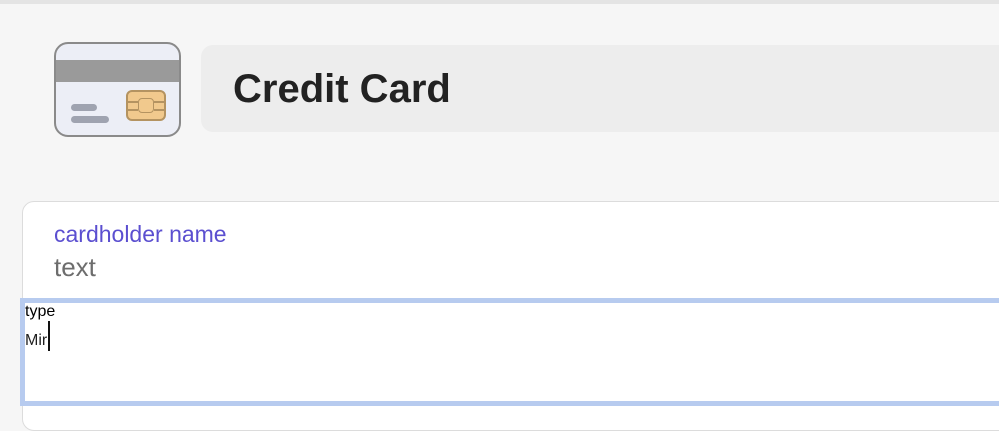 This screenshot has width=999, height=431. Describe the element at coordinates (40, 311) in the screenshot. I see `type-label: type` at that location.